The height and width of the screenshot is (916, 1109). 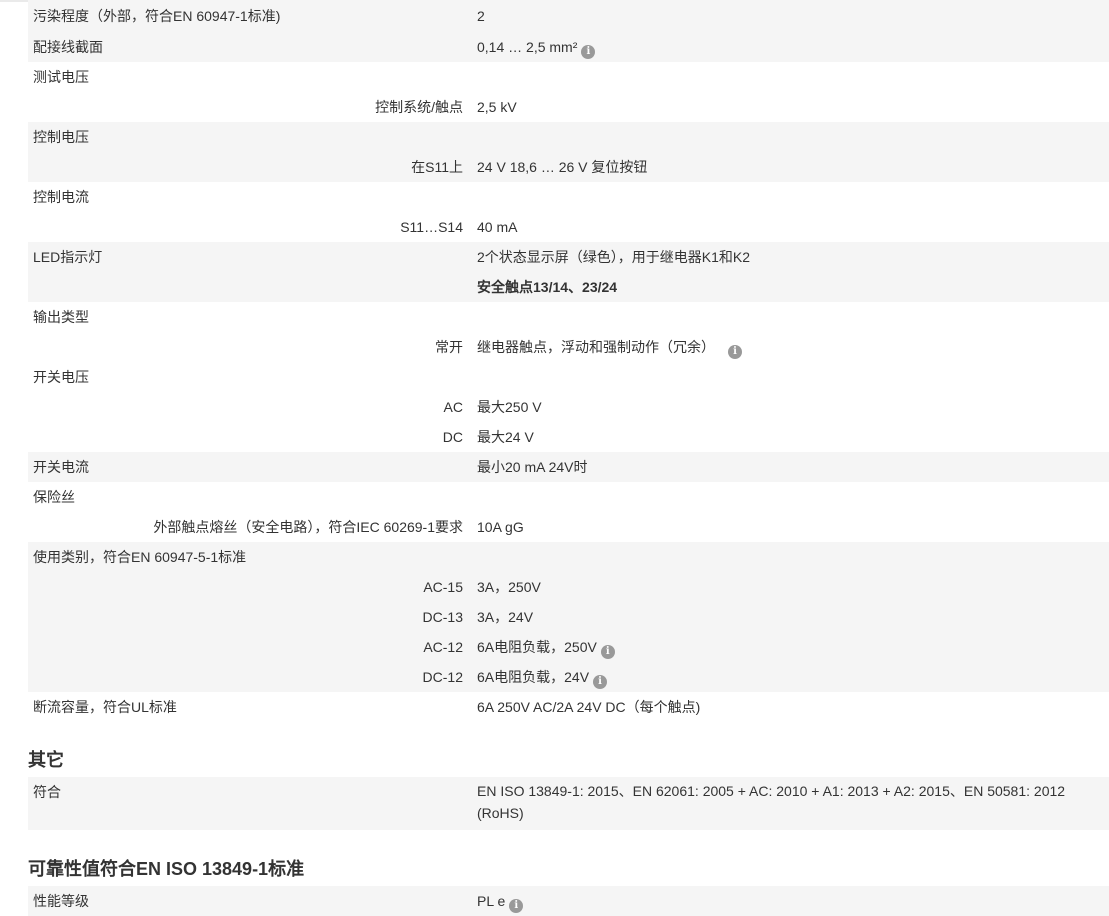 What do you see at coordinates (166, 869) in the screenshot?
I see `section-title-reliability: 可靠性值符合EN ISO 13849-1标准` at bounding box center [166, 869].